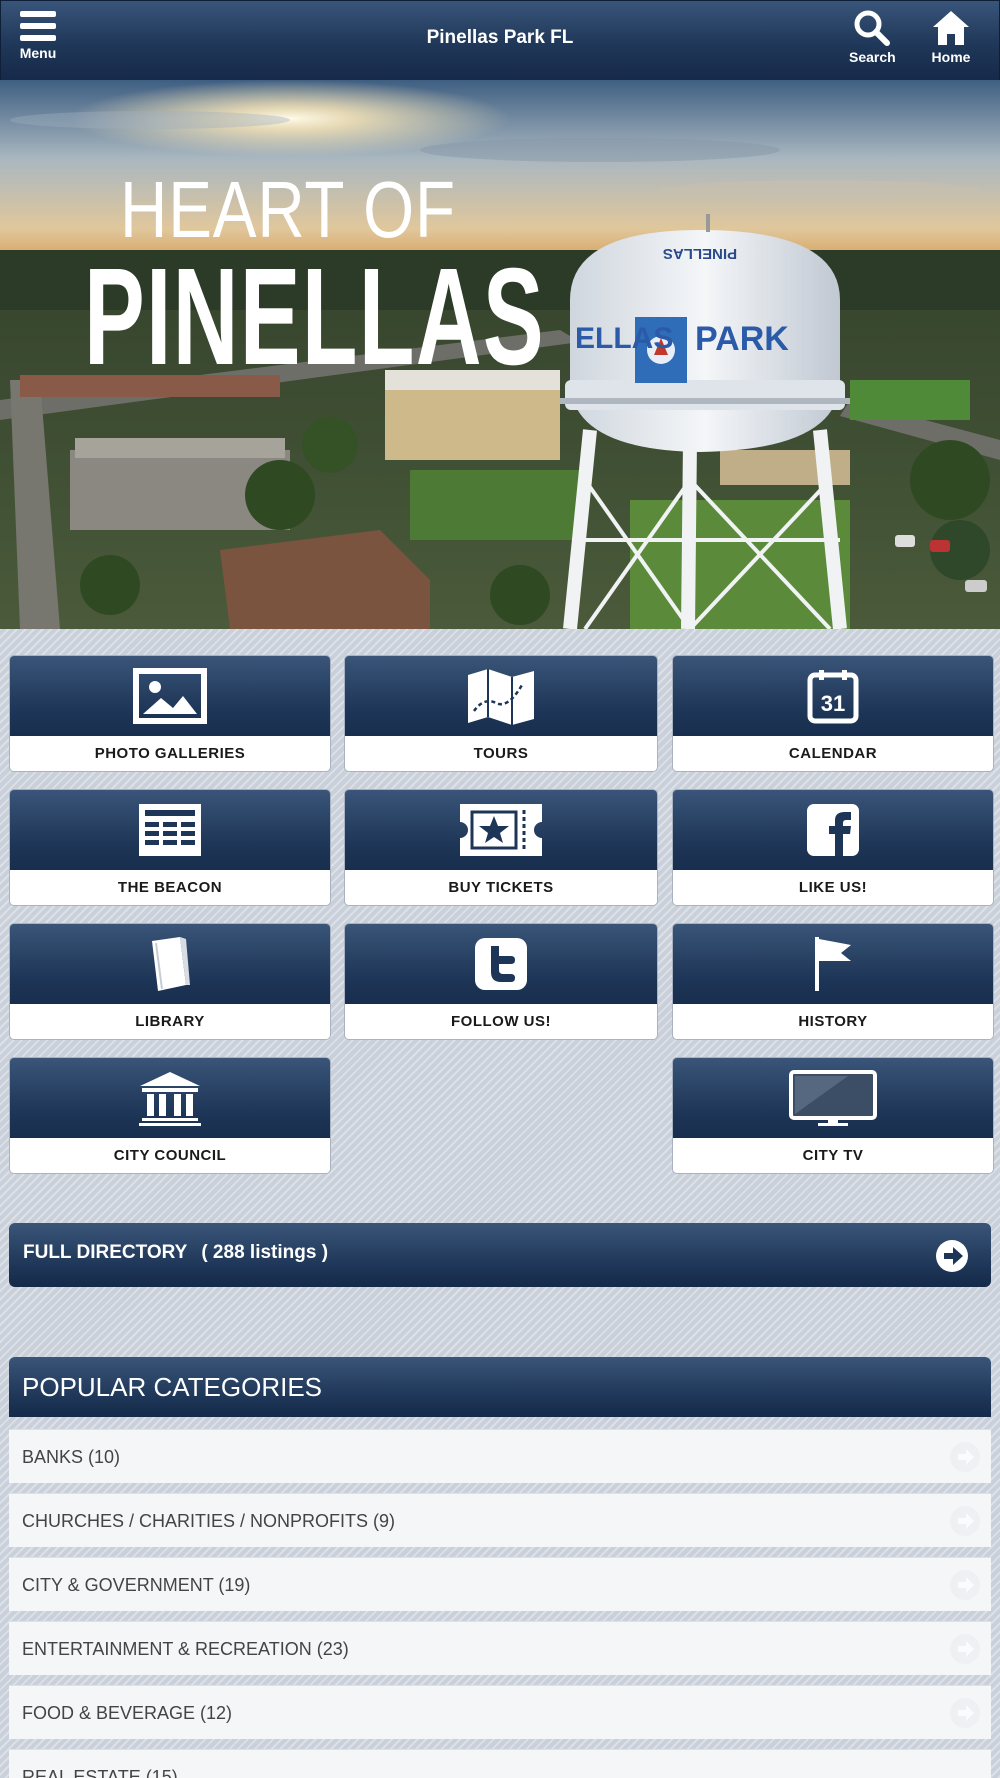 The image size is (1000, 1778). I want to click on search-button: Search, so click(872, 37).